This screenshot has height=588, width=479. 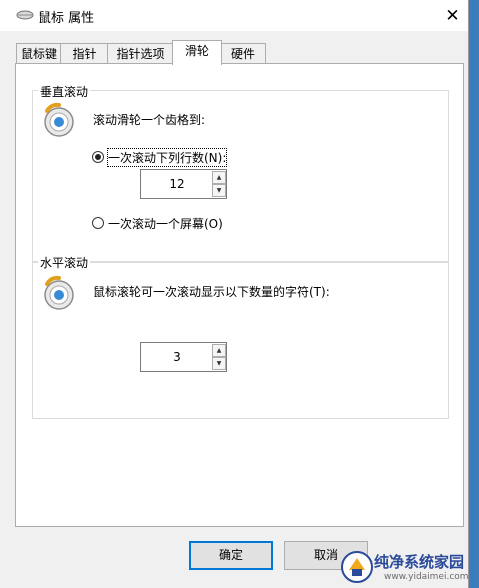 I want to click on window-title: 鼠标 属性, so click(x=66, y=18).